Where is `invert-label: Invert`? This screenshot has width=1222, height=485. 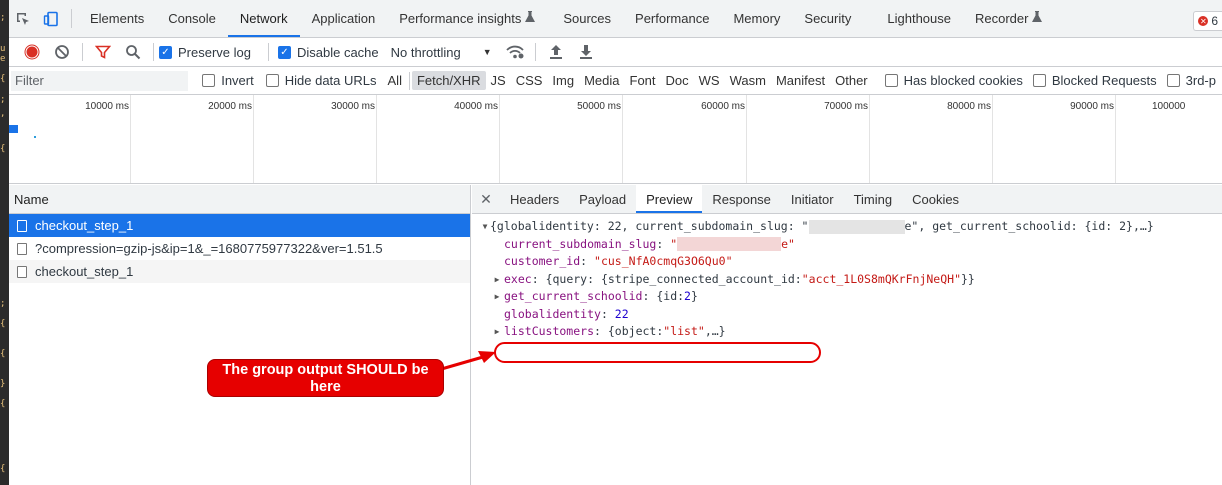 invert-label: Invert is located at coordinates (237, 80).